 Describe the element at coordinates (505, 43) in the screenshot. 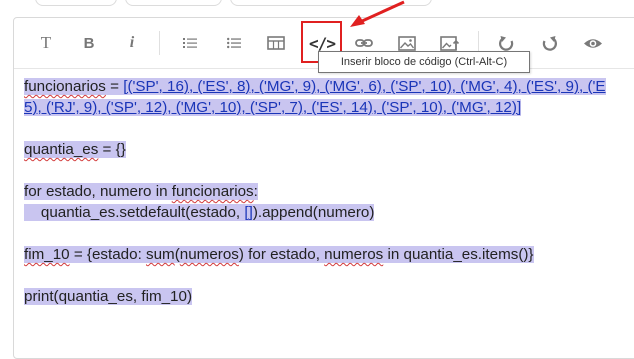

I see `undo-icon` at that location.